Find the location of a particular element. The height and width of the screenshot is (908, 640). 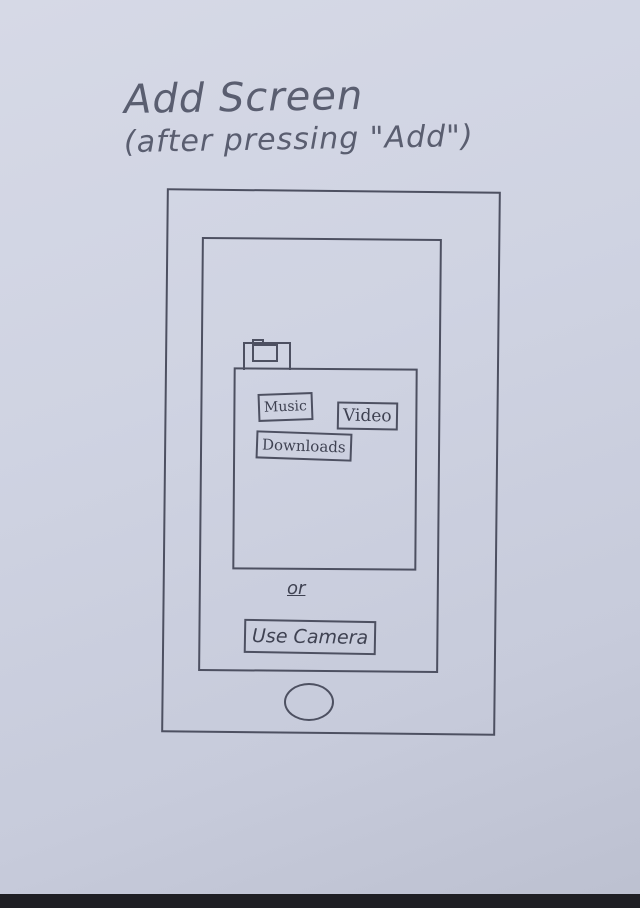

home-button-icon is located at coordinates (309, 702).